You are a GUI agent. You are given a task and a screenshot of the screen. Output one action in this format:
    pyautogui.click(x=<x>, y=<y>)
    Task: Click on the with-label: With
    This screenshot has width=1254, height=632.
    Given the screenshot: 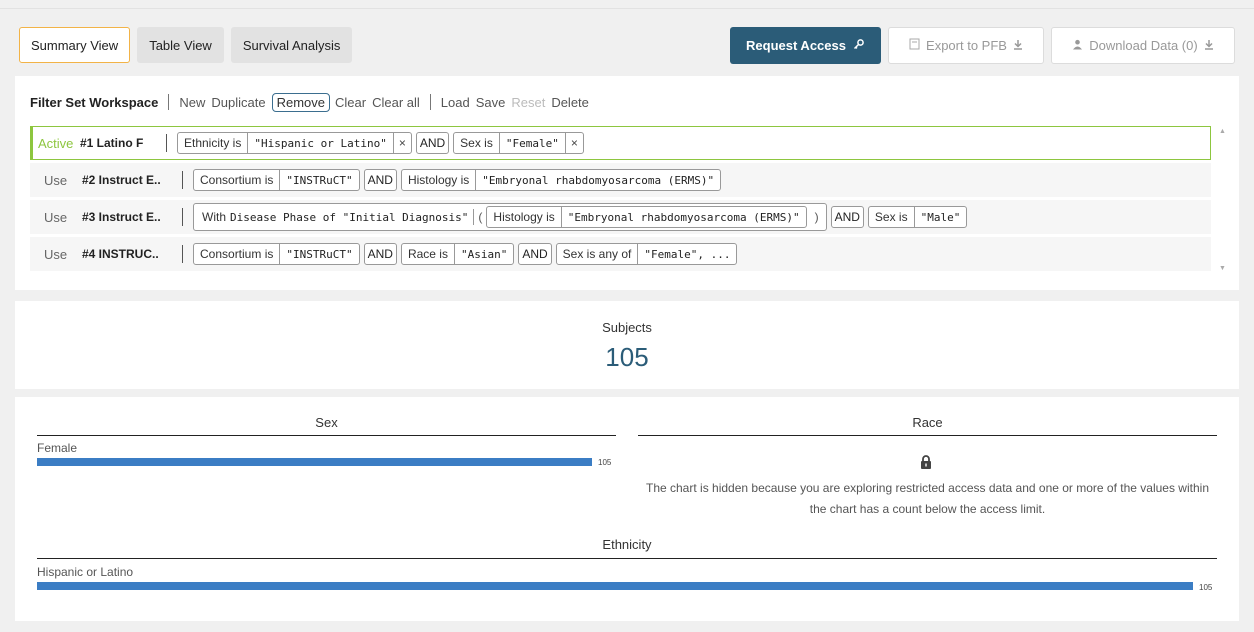 What is the action you would take?
    pyautogui.click(x=214, y=217)
    